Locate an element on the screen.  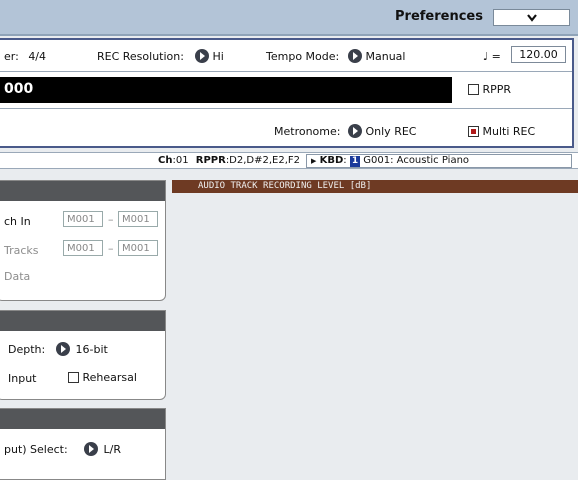
audio-level-title: AUDIO TRACK RECORDING LEVEL [dB] is located at coordinates (285, 186).